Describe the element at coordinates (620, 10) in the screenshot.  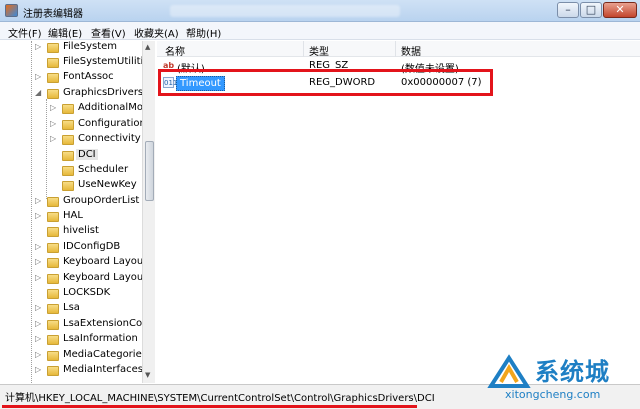
I see `close-button: ✕` at that location.